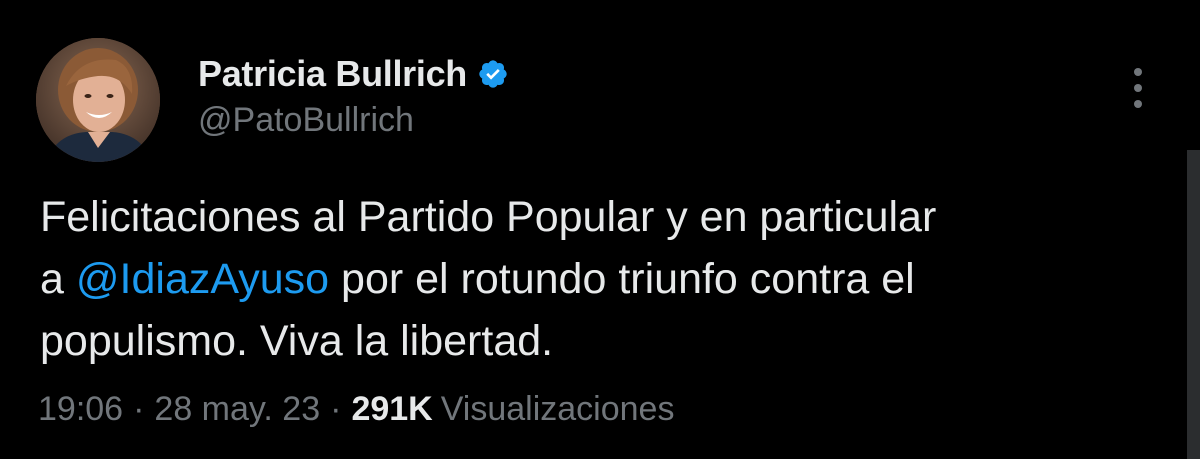 The width and height of the screenshot is (1200, 459). I want to click on tweet-text-segment: a, so click(58, 279).